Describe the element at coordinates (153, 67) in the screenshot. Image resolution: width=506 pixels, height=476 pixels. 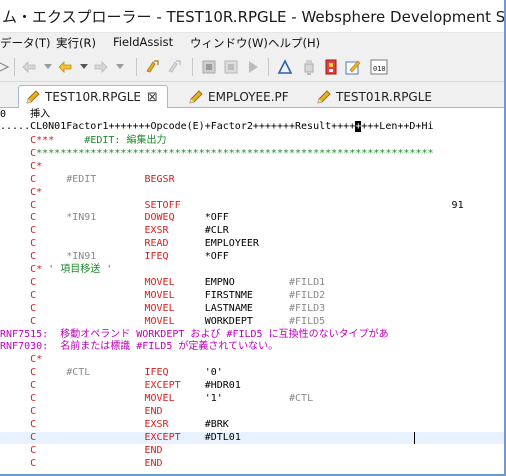
I see `compile-icon` at that location.